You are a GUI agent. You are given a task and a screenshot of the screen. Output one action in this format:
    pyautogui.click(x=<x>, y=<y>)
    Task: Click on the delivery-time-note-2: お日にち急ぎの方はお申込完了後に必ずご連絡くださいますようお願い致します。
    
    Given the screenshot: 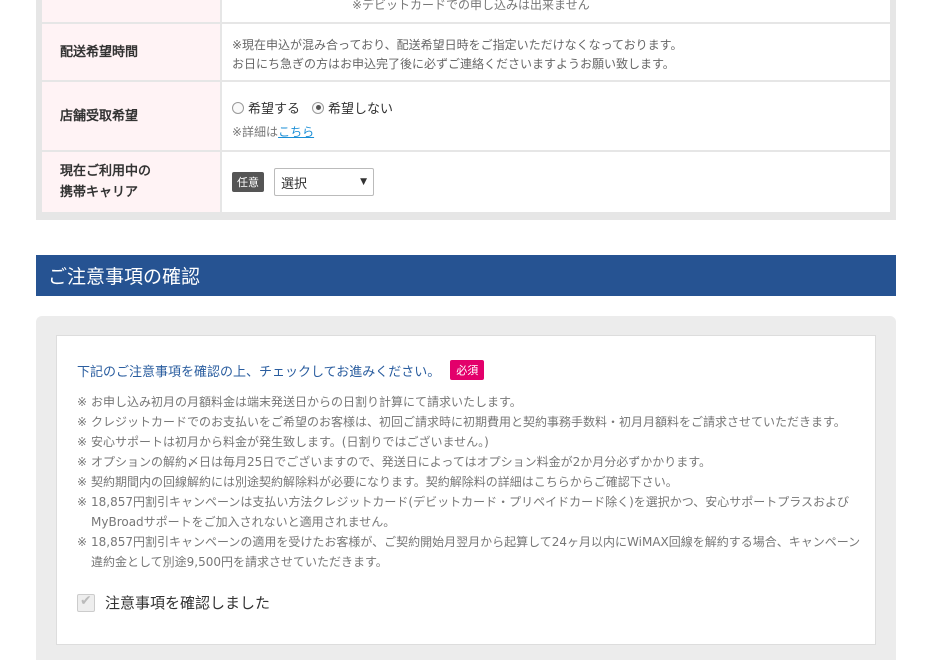 What is the action you would take?
    pyautogui.click(x=453, y=64)
    